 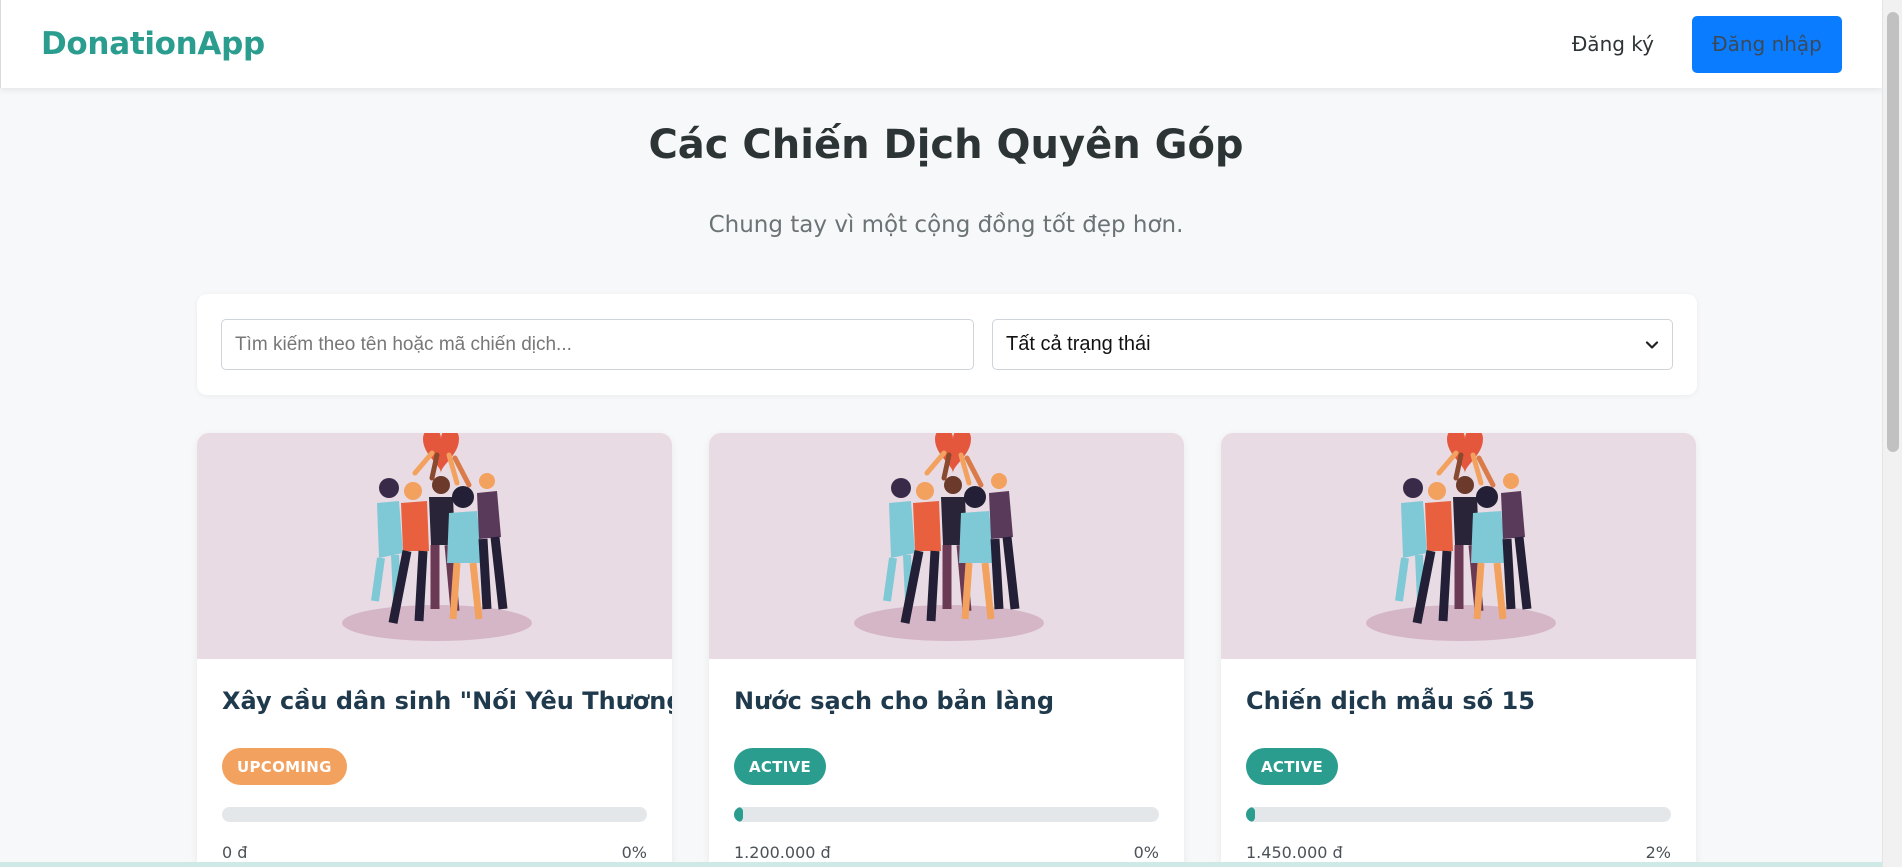 What do you see at coordinates (1652, 344) in the screenshot?
I see `chevron-down-icon` at bounding box center [1652, 344].